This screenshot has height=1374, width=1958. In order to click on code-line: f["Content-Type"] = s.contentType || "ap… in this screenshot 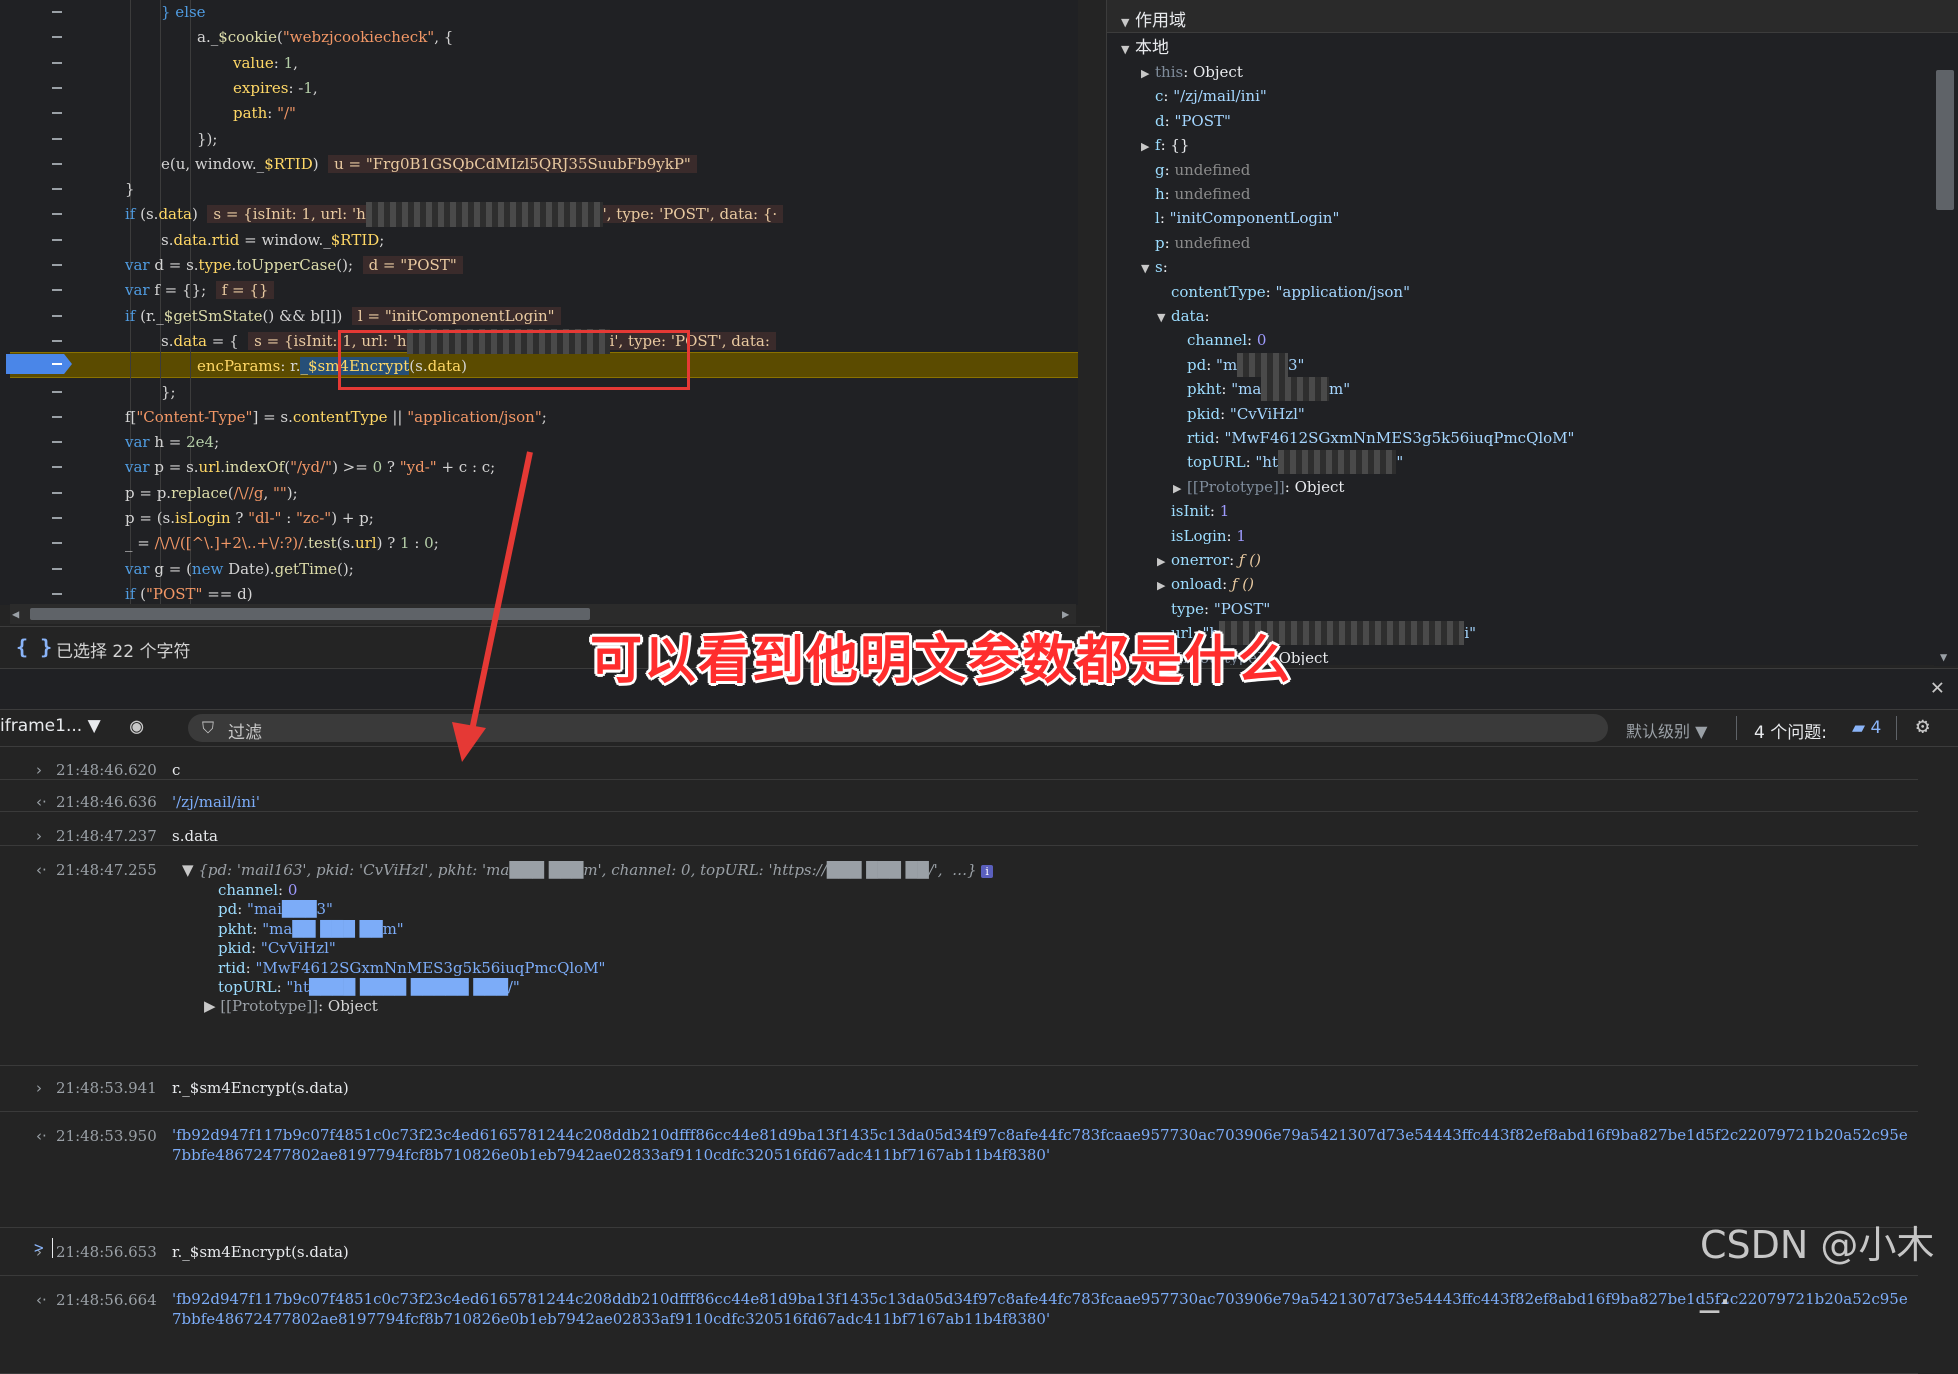, I will do `click(336, 417)`.